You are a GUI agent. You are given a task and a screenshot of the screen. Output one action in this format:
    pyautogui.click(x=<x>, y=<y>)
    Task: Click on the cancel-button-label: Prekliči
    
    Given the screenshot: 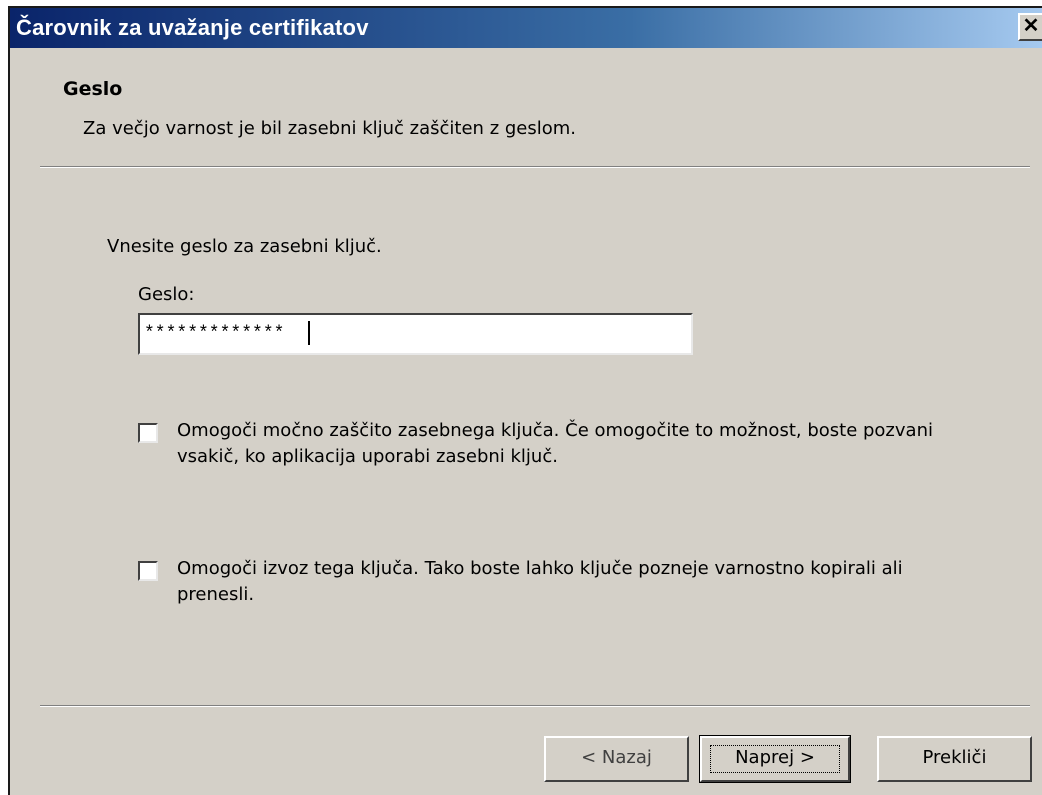 What is the action you would take?
    pyautogui.click(x=954, y=757)
    